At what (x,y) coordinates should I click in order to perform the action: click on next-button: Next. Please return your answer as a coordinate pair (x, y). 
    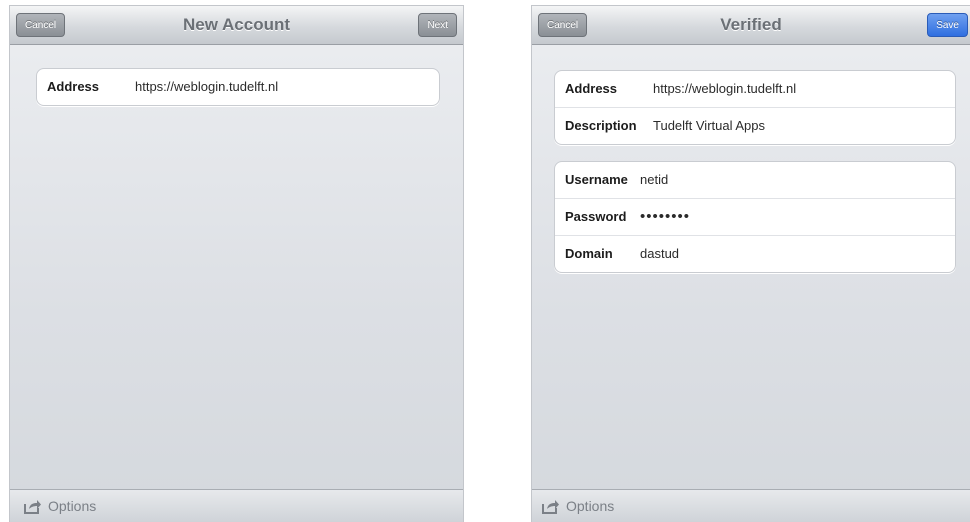
    Looking at the image, I should click on (437, 25).